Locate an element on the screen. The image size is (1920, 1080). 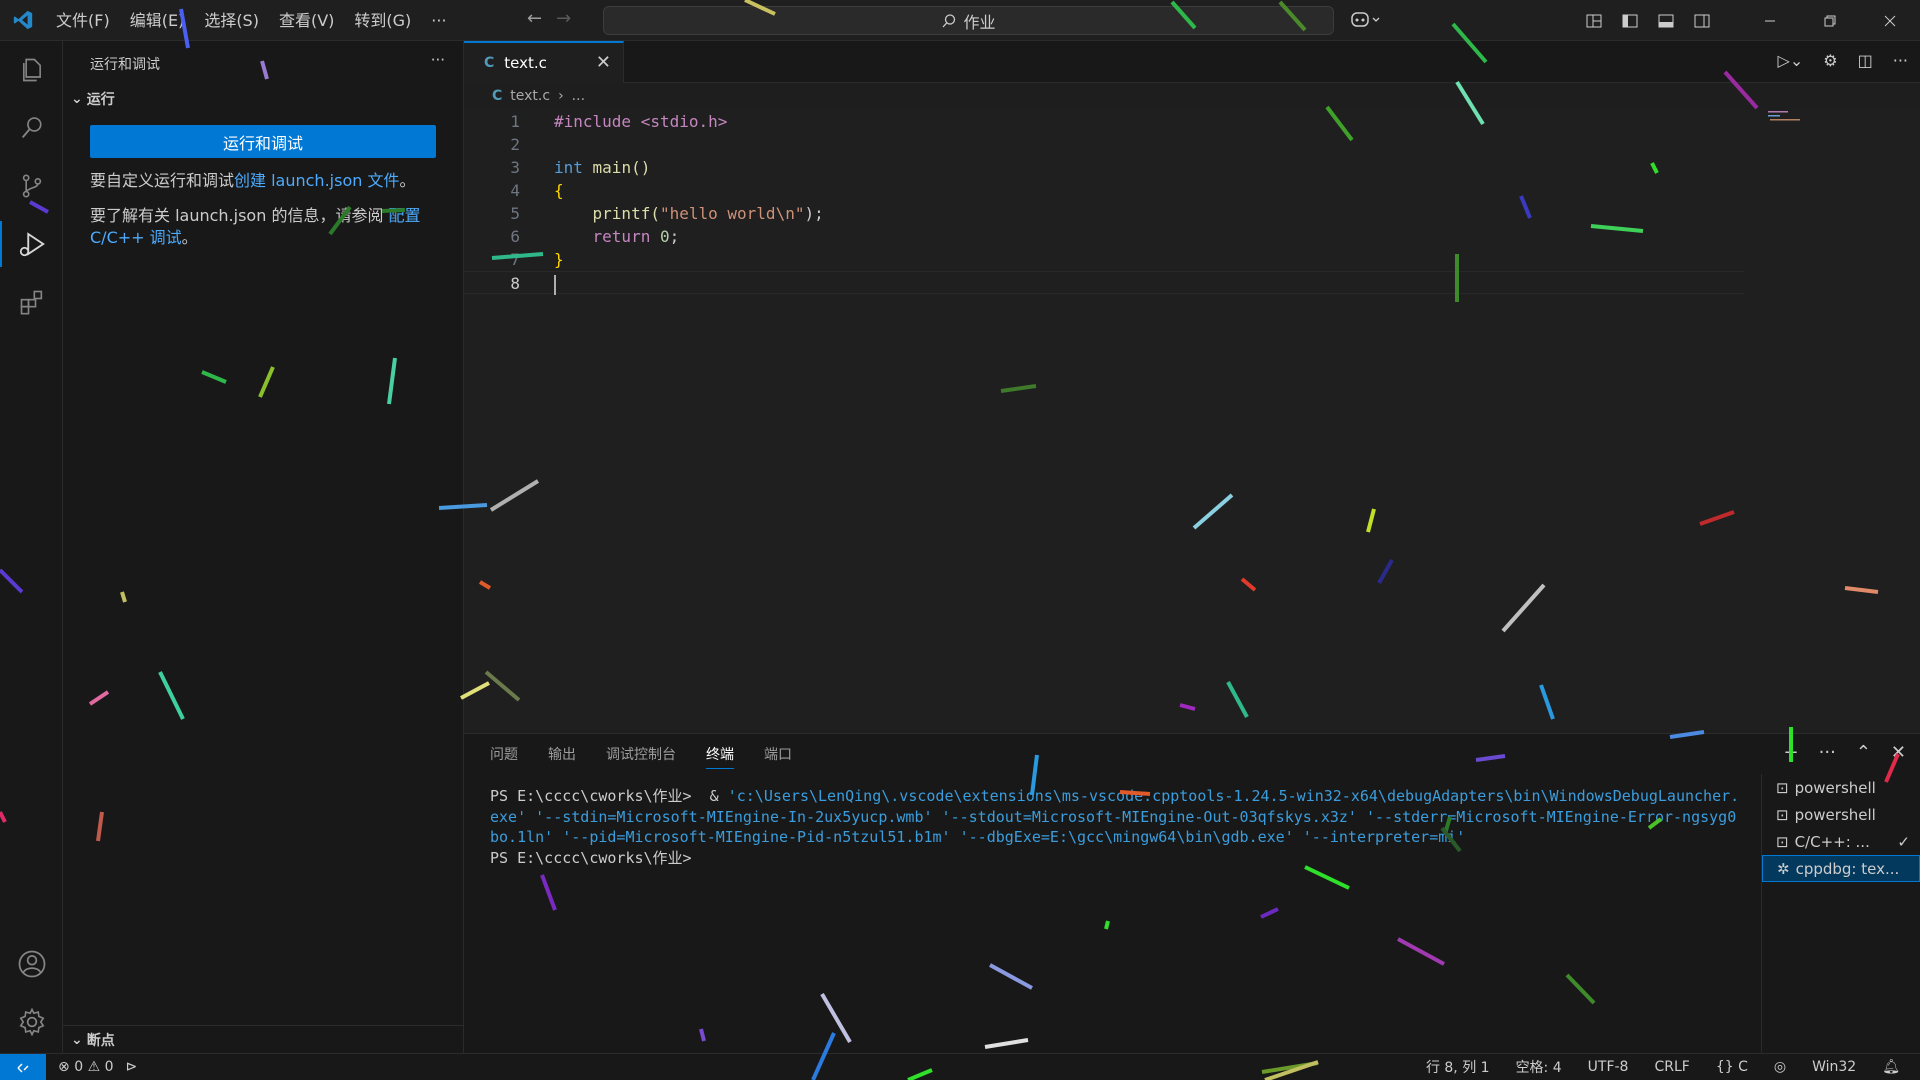
code-line-current: 8 is located at coordinates (1104, 283).